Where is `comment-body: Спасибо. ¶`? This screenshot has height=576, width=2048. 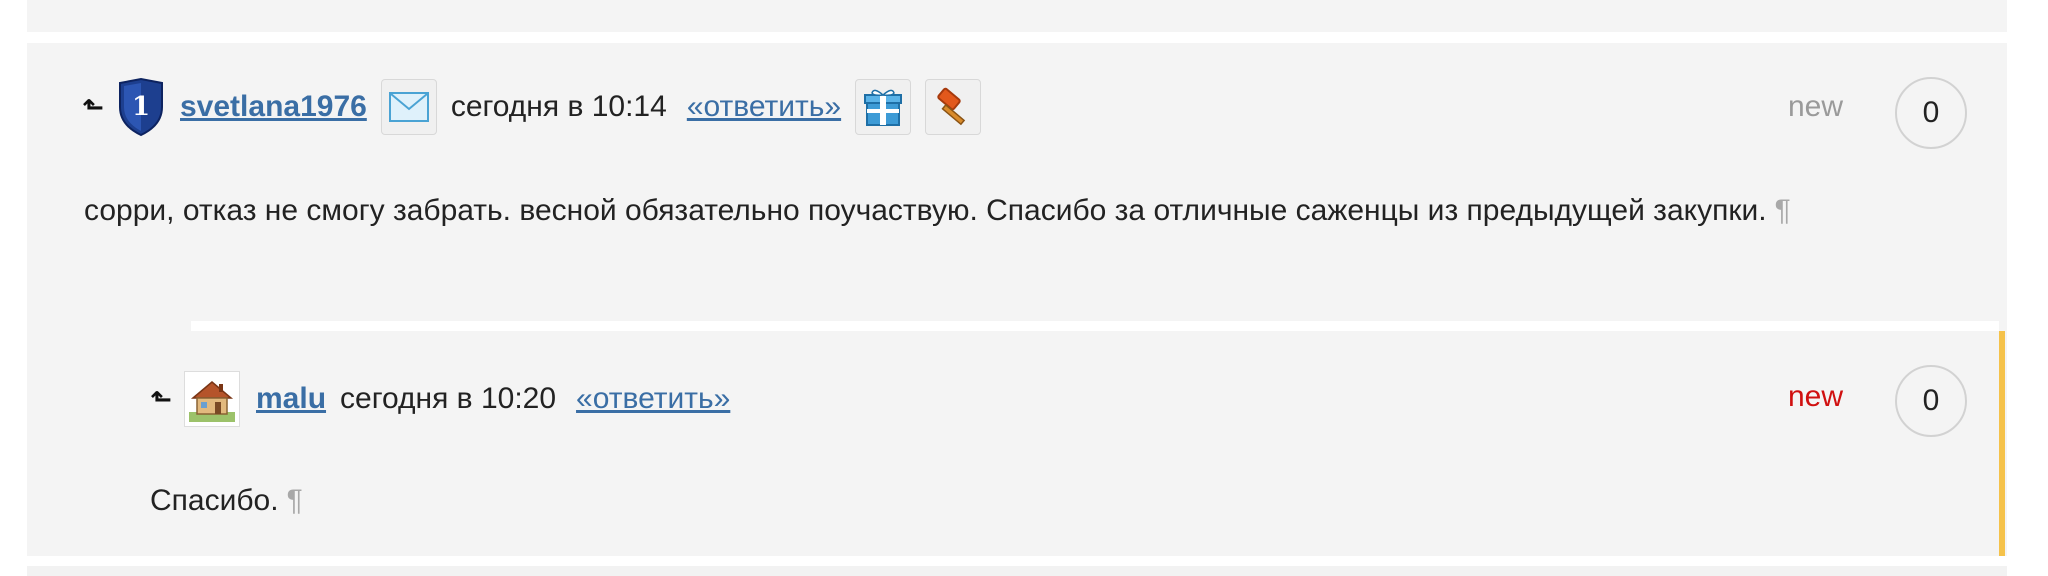
comment-body: Спасибо. ¶ is located at coordinates (226, 501).